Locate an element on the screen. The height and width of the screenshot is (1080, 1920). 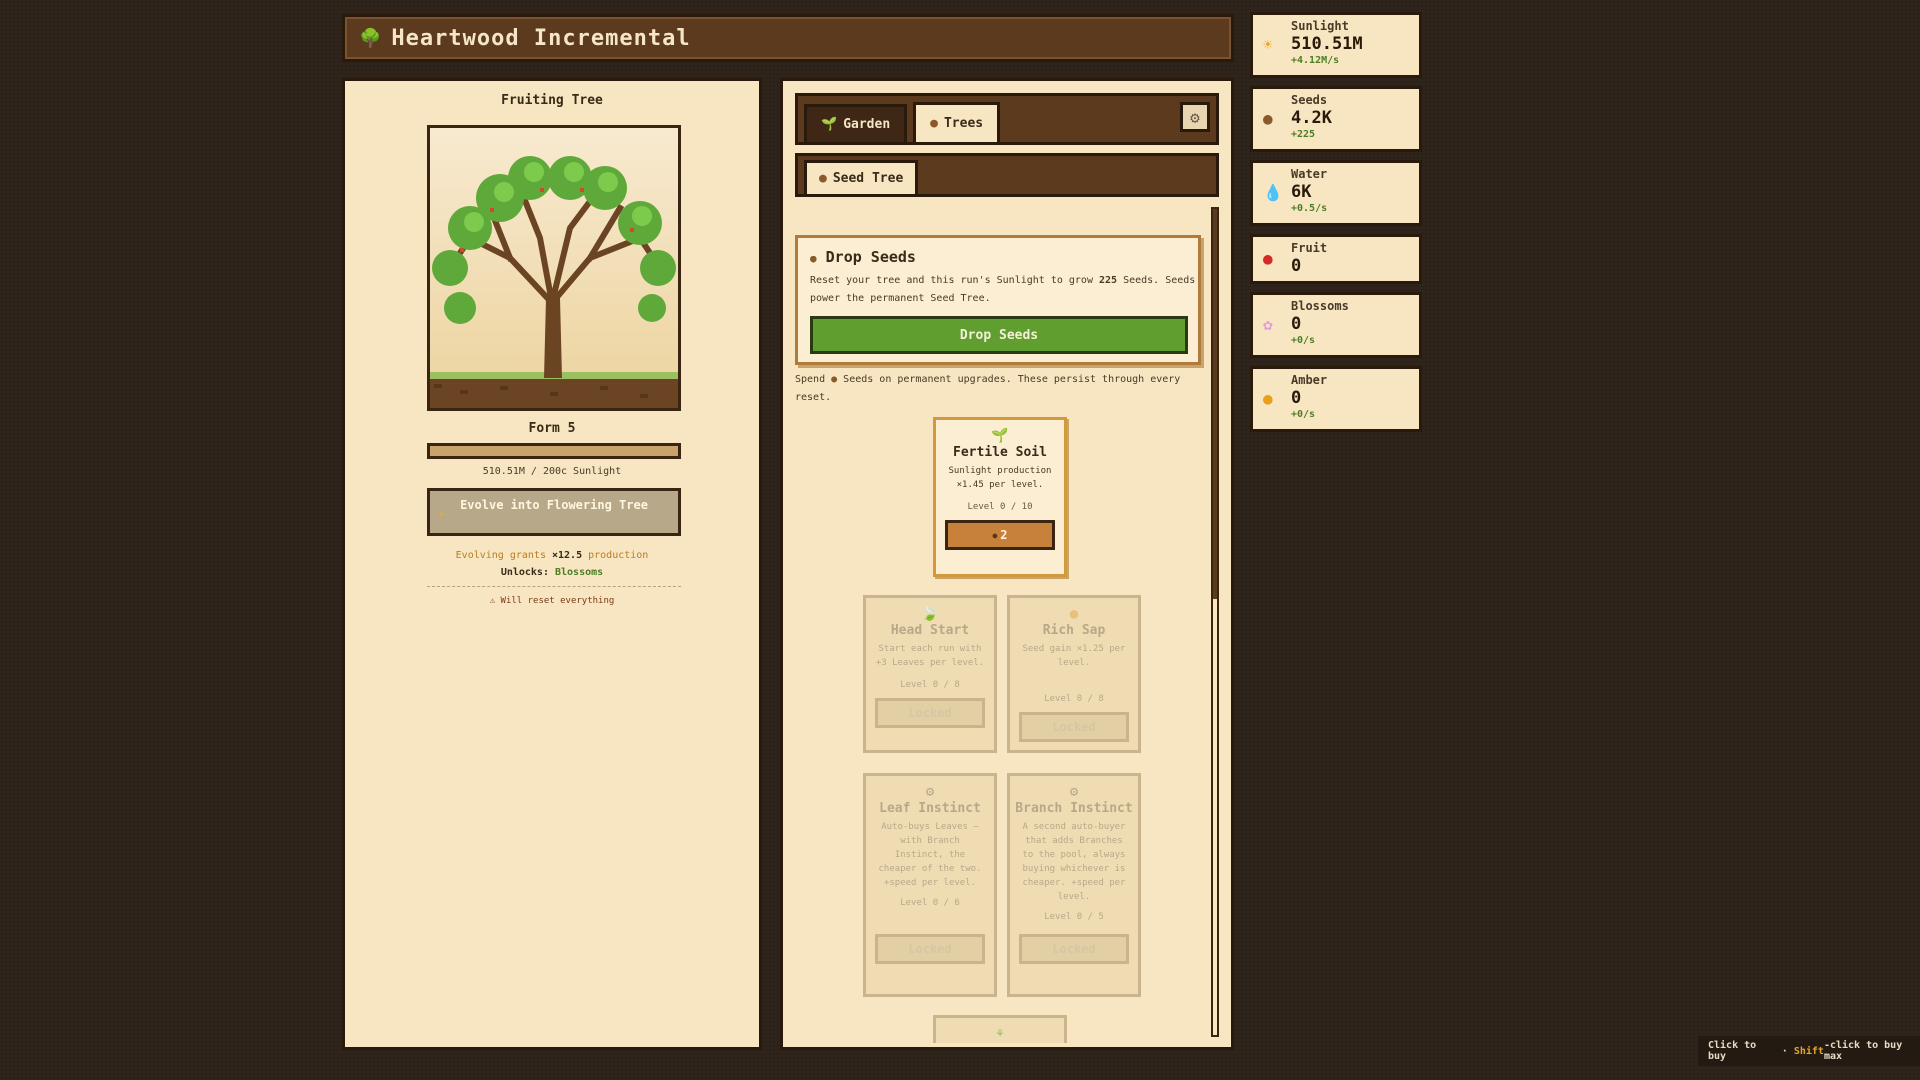
tab-garden-label: Garden is located at coordinates (867, 124).